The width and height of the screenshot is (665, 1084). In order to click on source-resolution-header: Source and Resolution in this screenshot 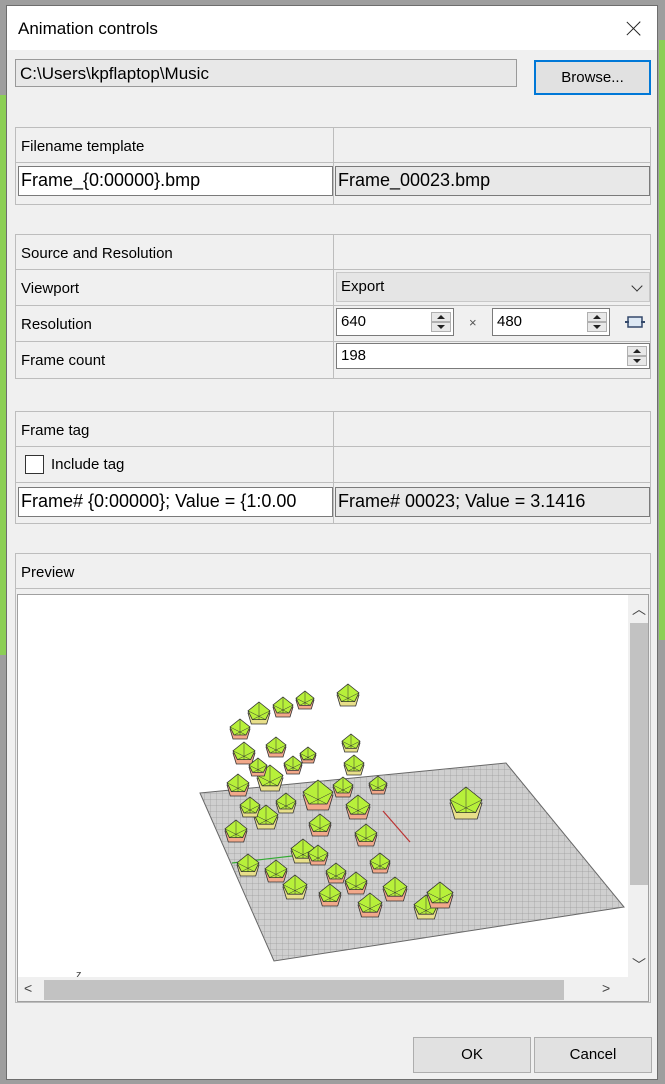, I will do `click(333, 252)`.